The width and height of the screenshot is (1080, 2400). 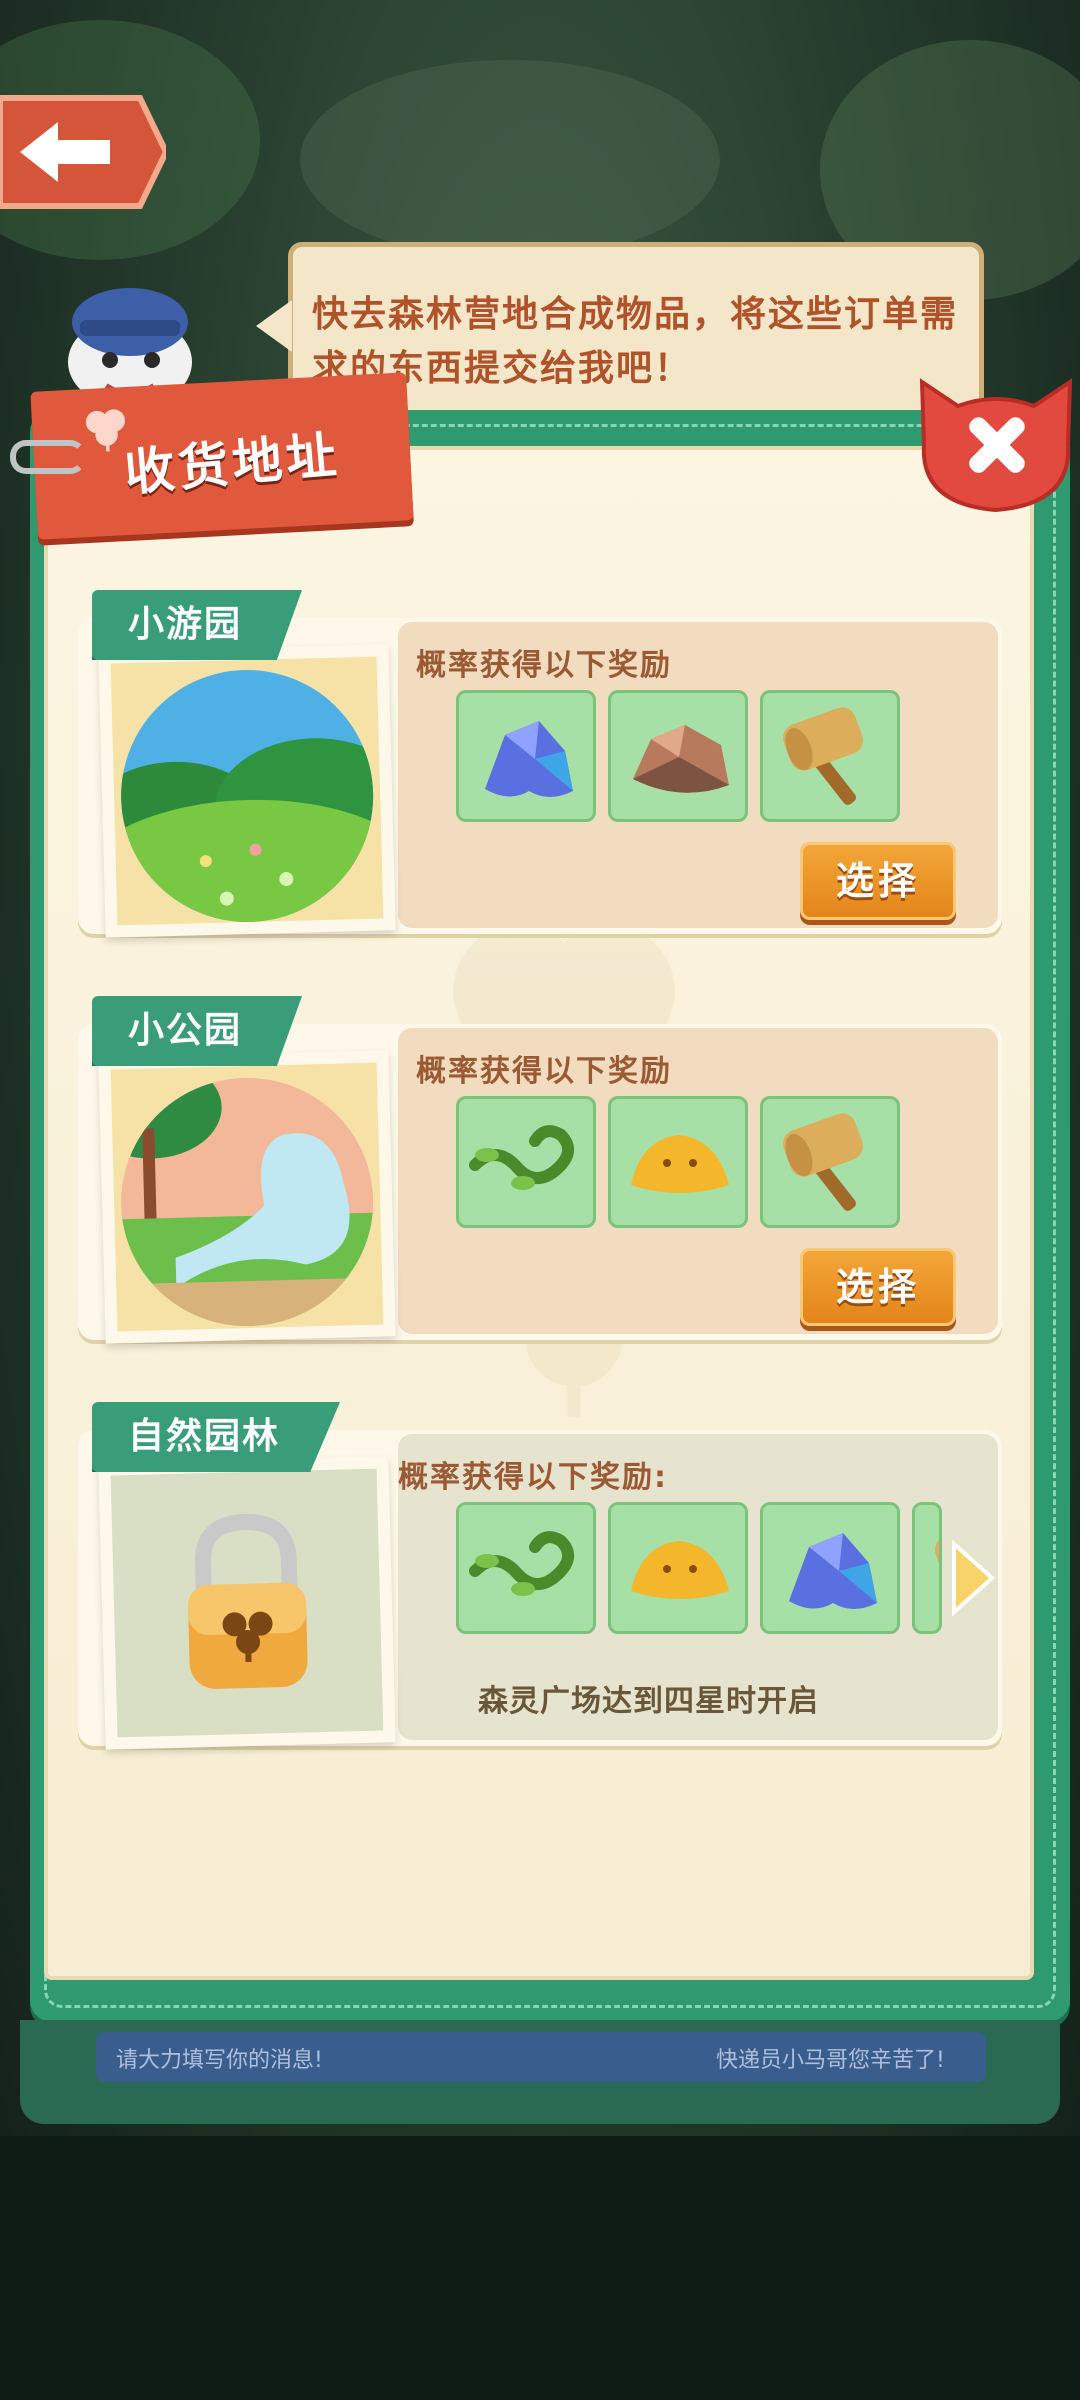 I want to click on padlock-icon, so click(x=248, y=1601).